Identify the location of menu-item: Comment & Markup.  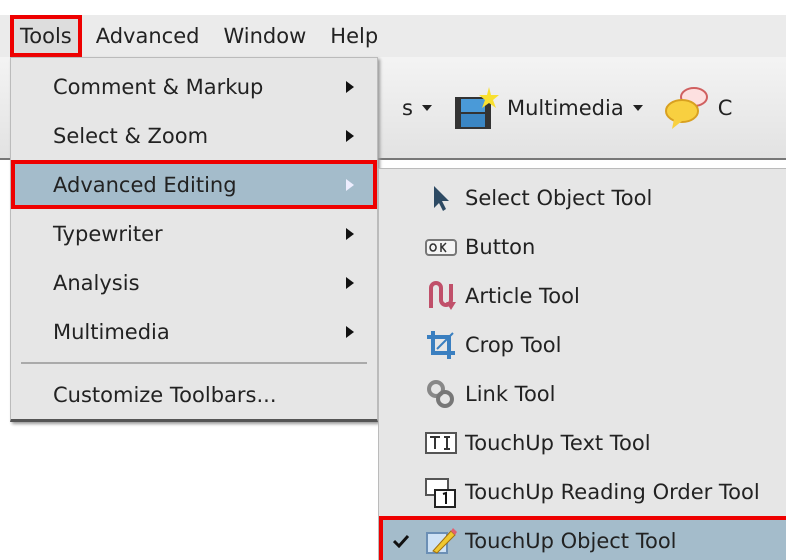
(194, 86).